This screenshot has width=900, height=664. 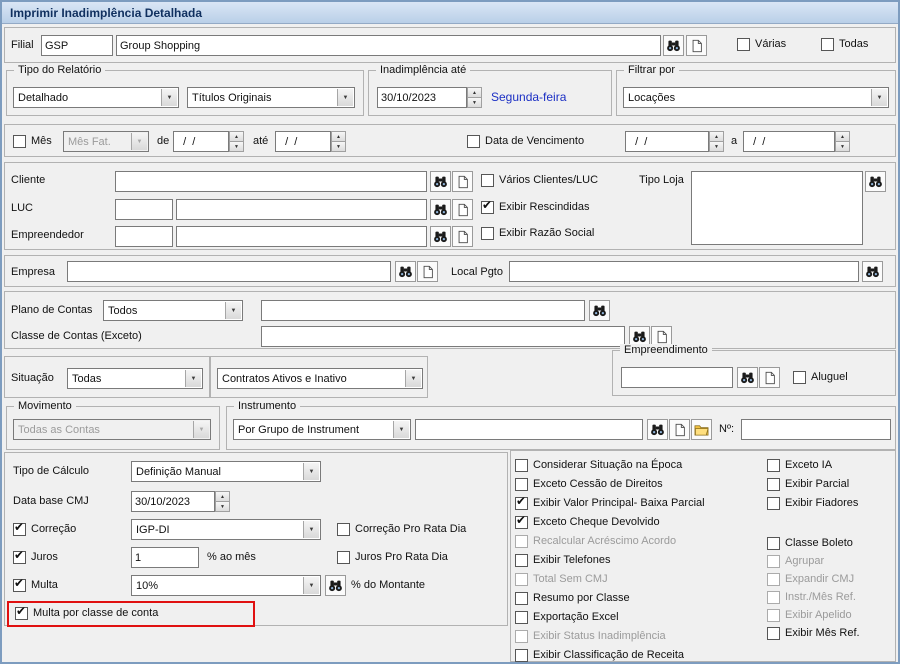 What do you see at coordinates (77, 45) in the screenshot?
I see `filial-code-input` at bounding box center [77, 45].